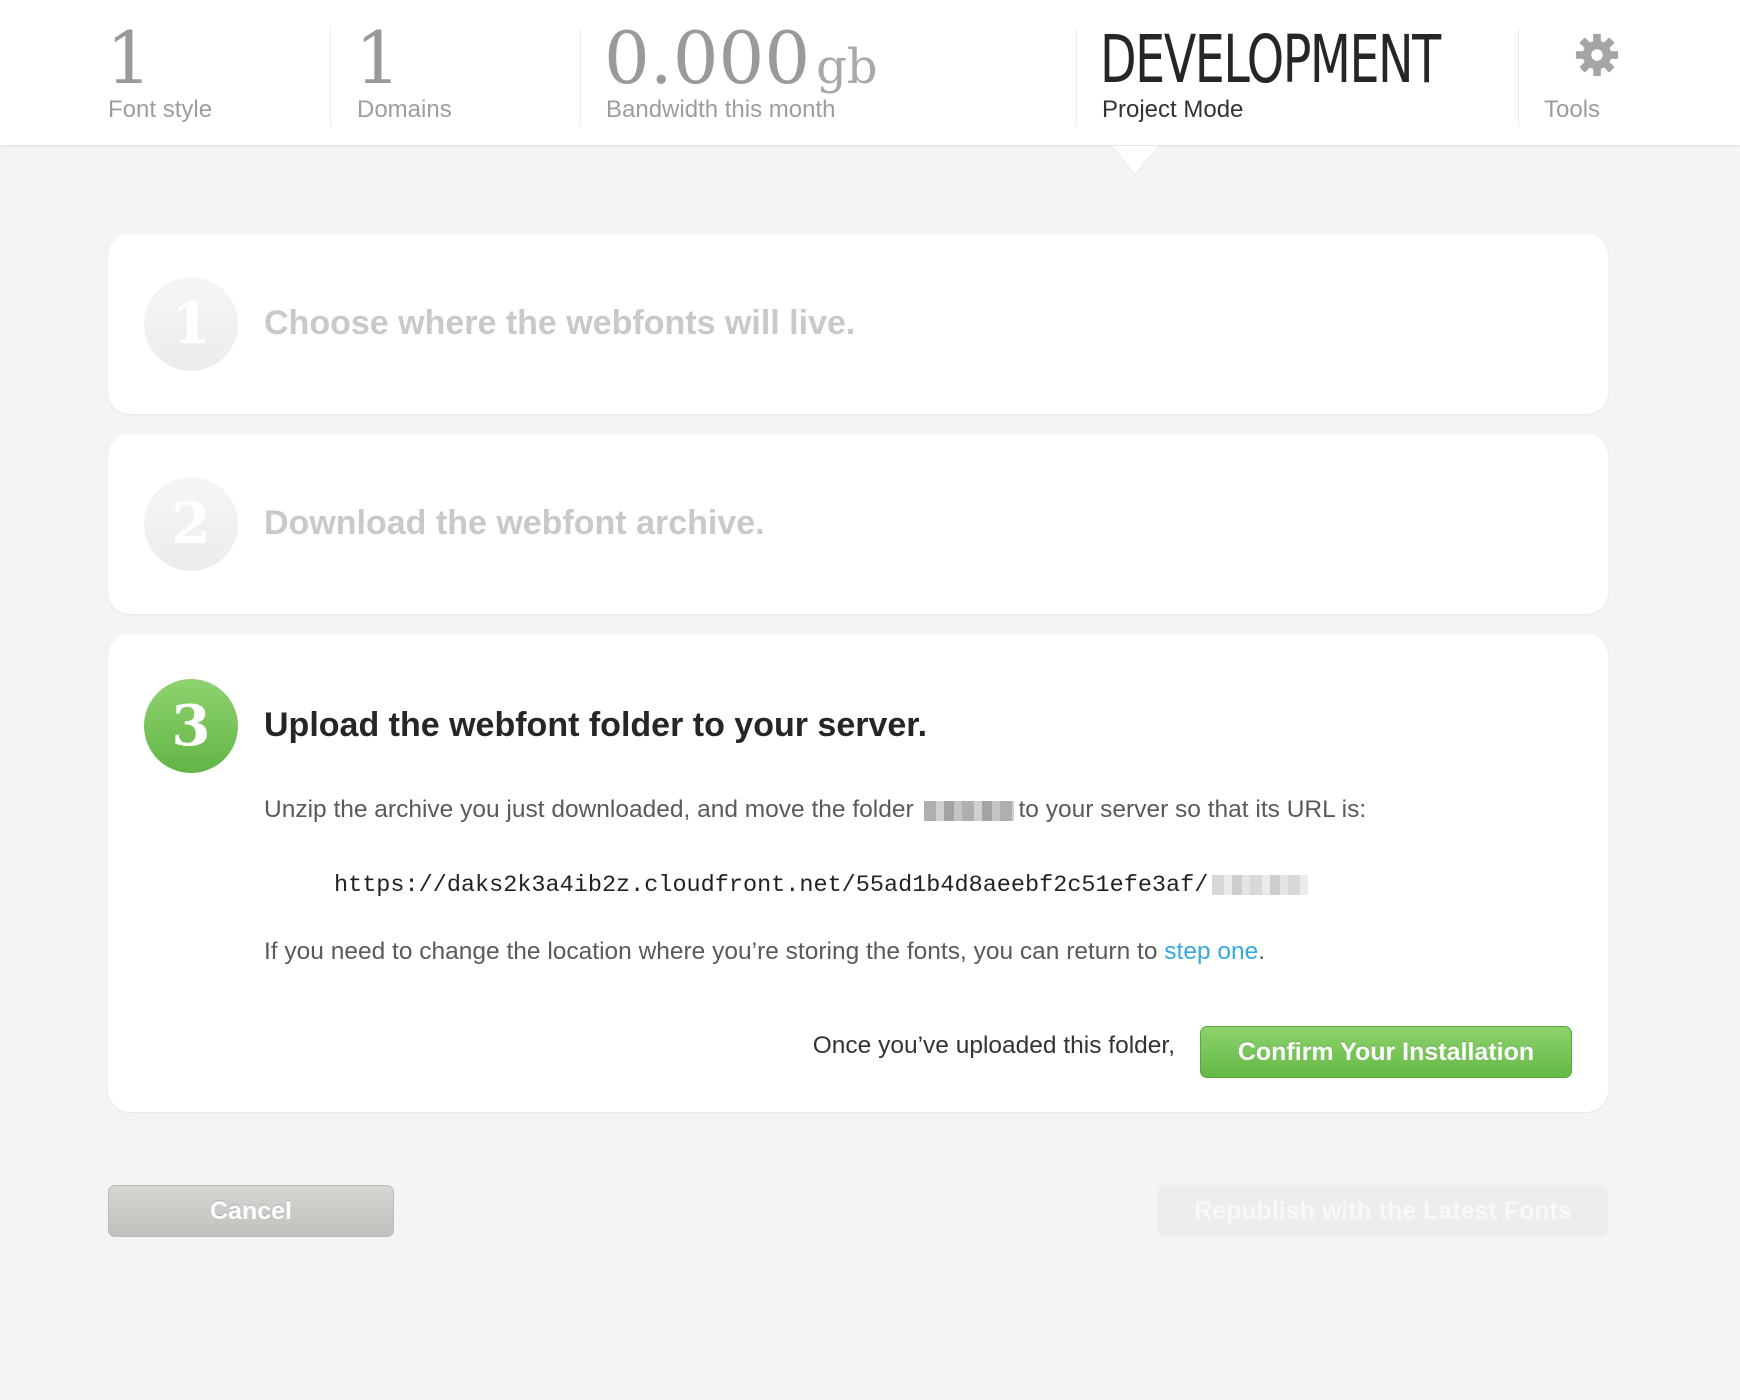 This screenshot has width=1740, height=1400. What do you see at coordinates (560, 323) in the screenshot?
I see `step-one-title: Choose where the webfonts will live.` at bounding box center [560, 323].